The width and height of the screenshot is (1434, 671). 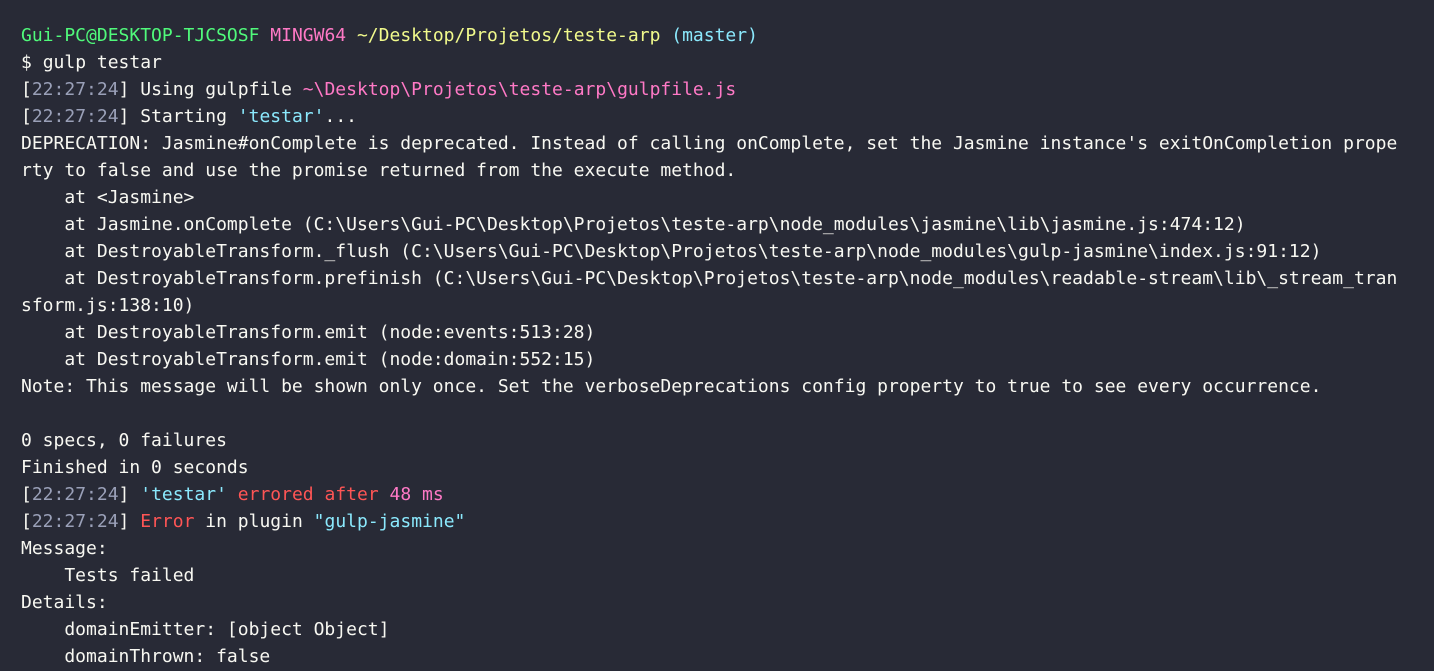 I want to click on specs-summary: 0 specs, 0 failures, so click(x=124, y=440).